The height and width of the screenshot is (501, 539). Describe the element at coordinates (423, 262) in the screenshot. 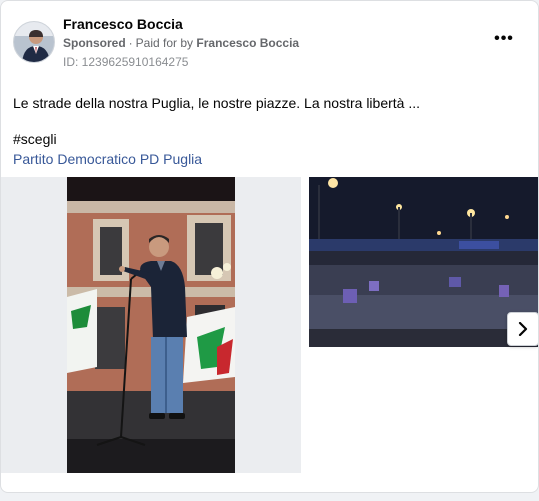

I see `carousel-image-crowd` at that location.